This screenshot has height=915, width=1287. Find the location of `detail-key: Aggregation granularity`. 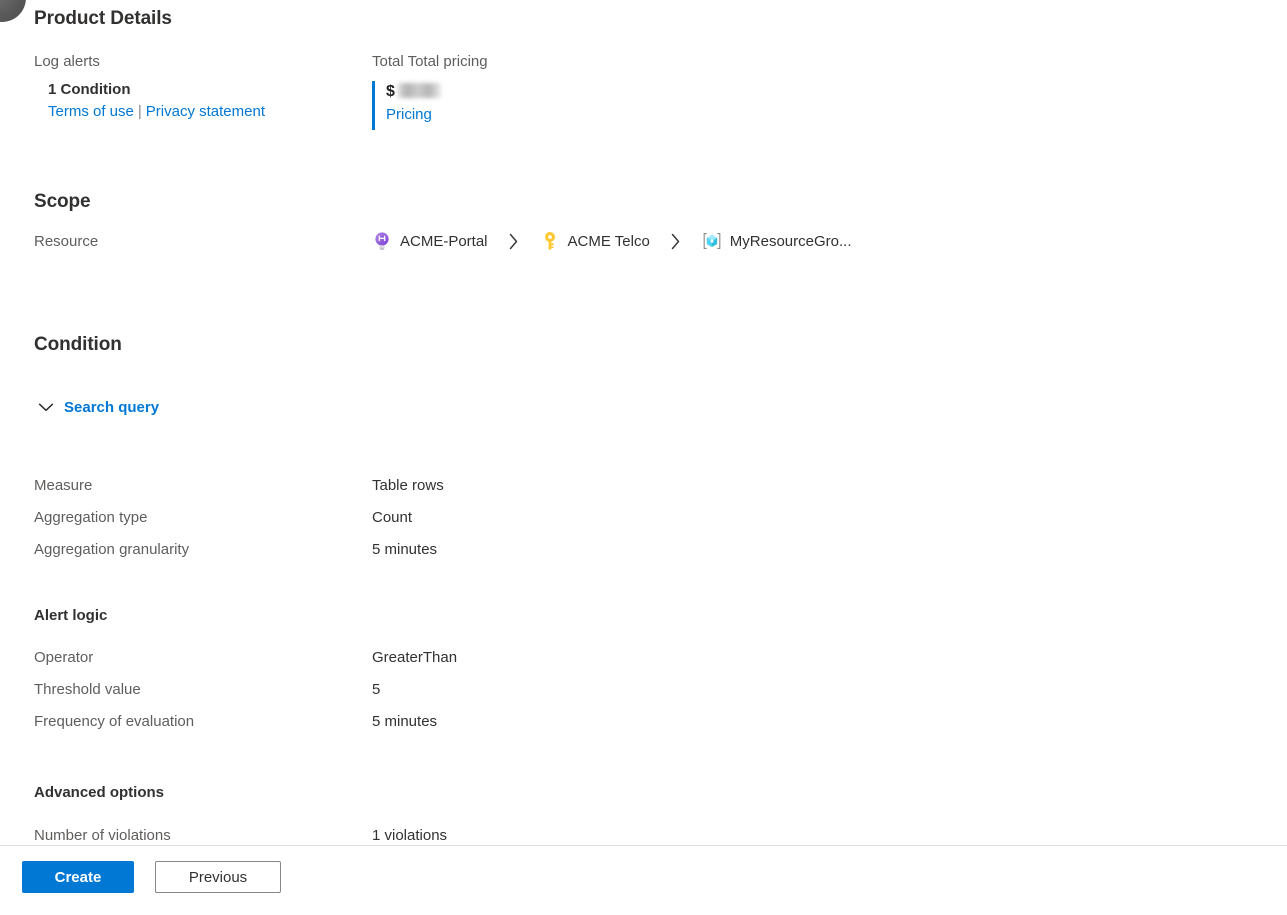

detail-key: Aggregation granularity is located at coordinates (112, 549).